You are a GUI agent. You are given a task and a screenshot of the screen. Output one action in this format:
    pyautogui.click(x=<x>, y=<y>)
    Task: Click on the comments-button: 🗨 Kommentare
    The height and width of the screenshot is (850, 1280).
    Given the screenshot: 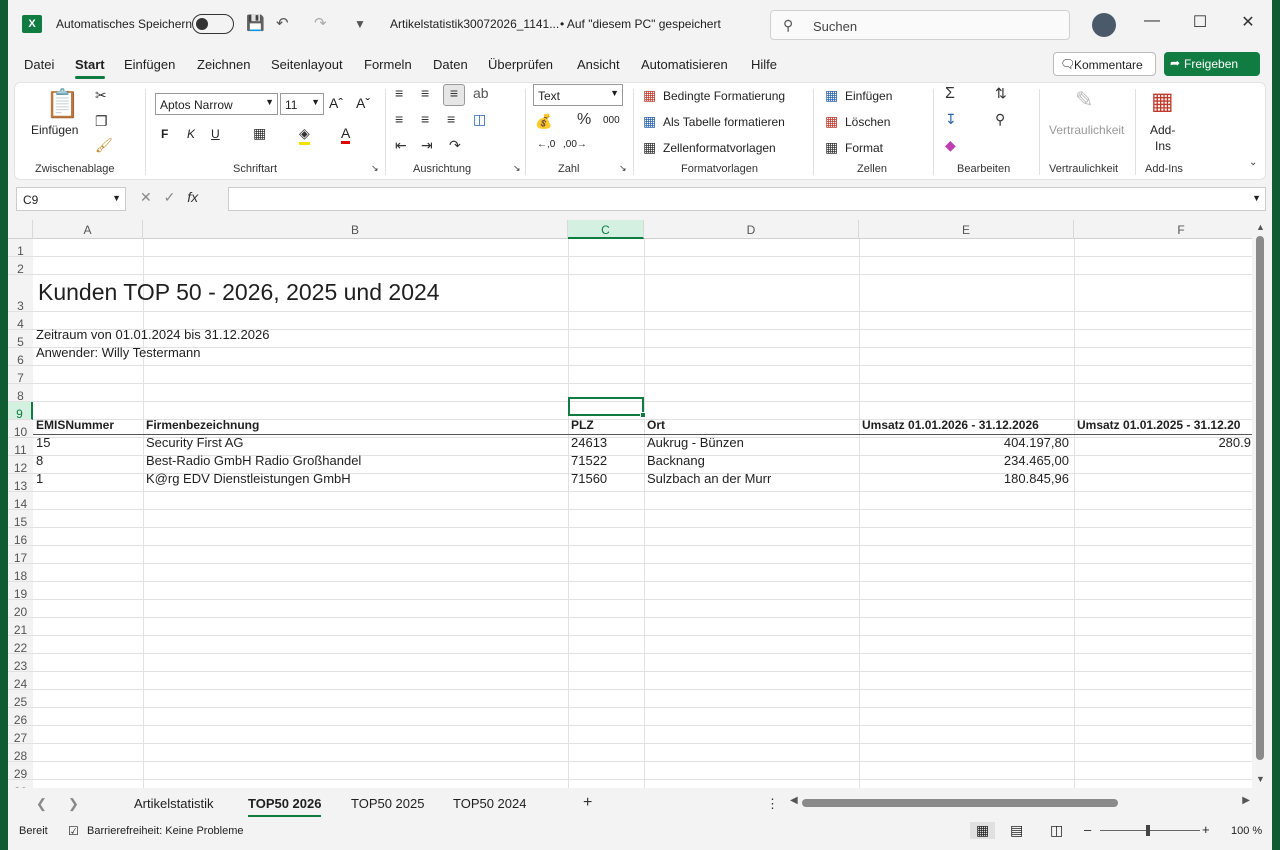 What is the action you would take?
    pyautogui.click(x=1104, y=64)
    